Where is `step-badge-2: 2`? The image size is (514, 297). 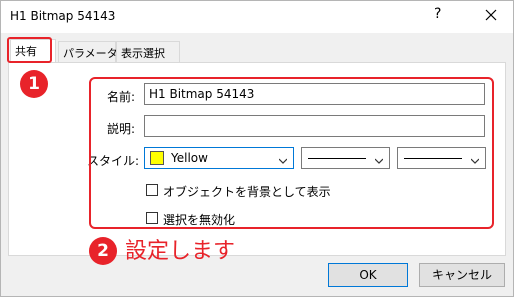
step-badge-2: 2 is located at coordinates (103, 251).